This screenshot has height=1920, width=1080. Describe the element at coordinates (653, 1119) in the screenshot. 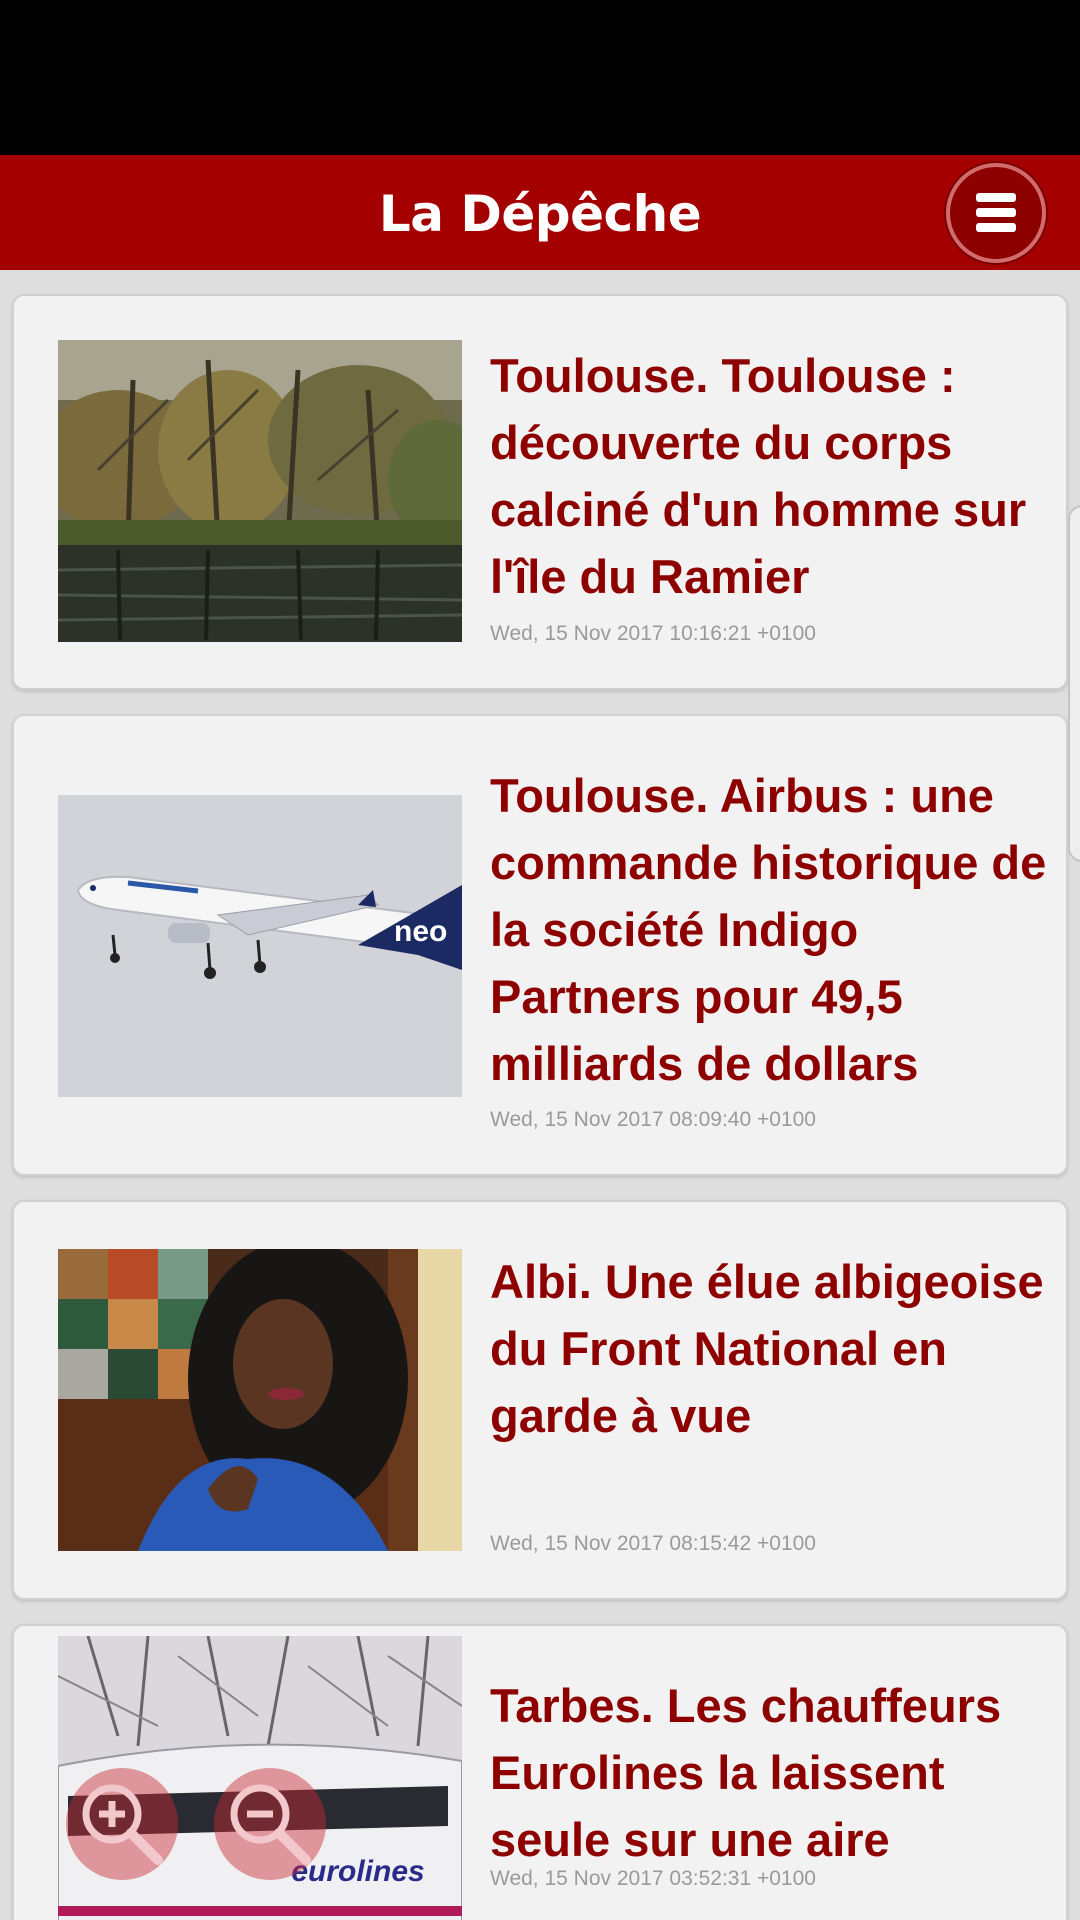

I see `article-date: Wed, 15 Nov 2017 08:09:40 +0100` at that location.